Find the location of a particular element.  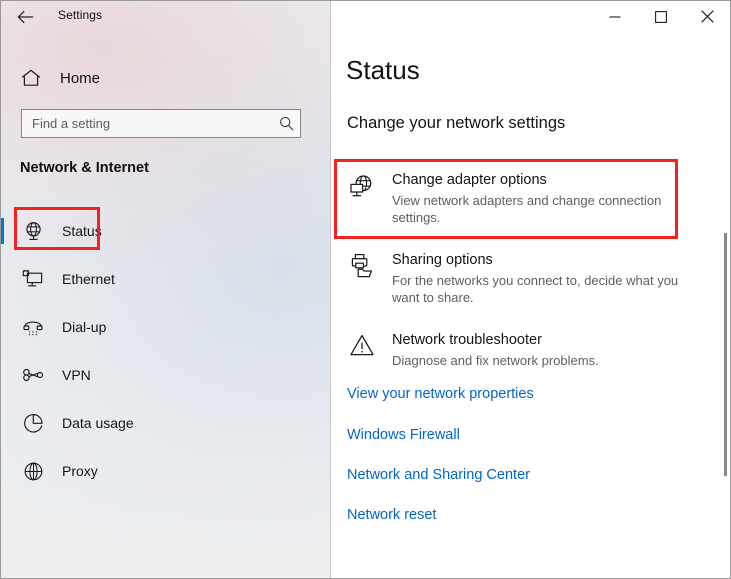

app-title: Settings is located at coordinates (80, 15).